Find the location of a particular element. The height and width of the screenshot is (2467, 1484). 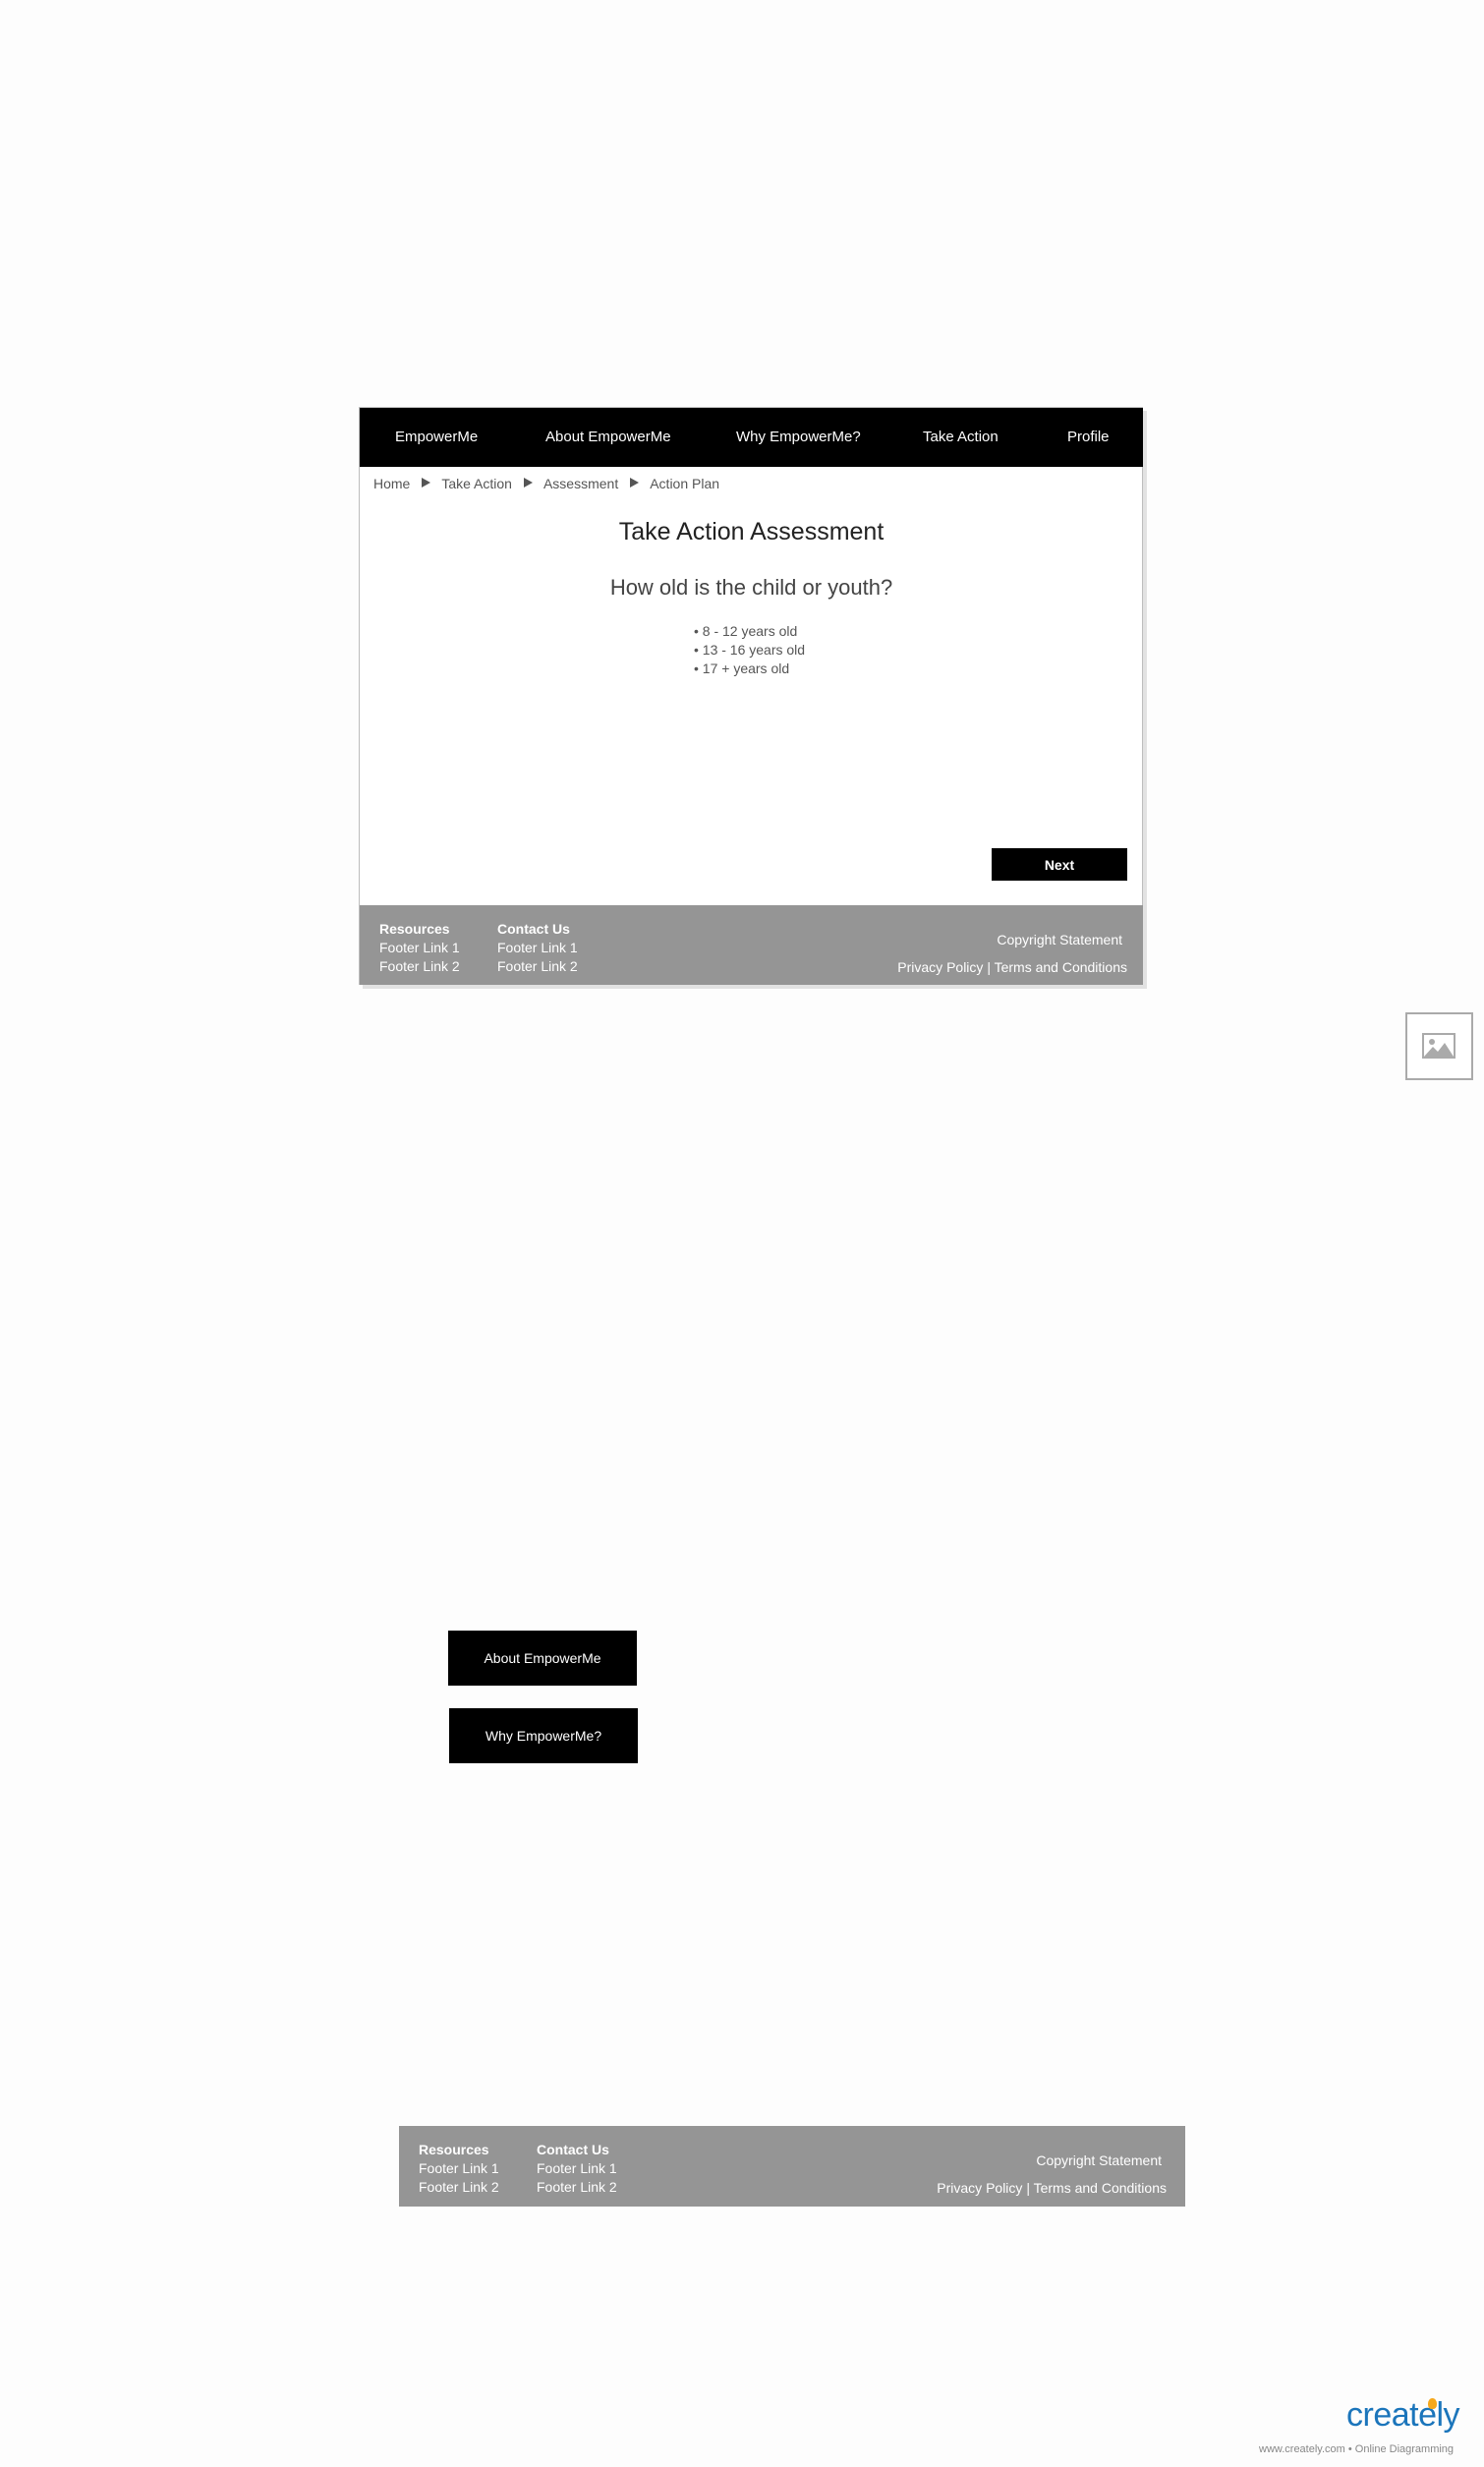

image-placeholder-icon is located at coordinates (1439, 1046).